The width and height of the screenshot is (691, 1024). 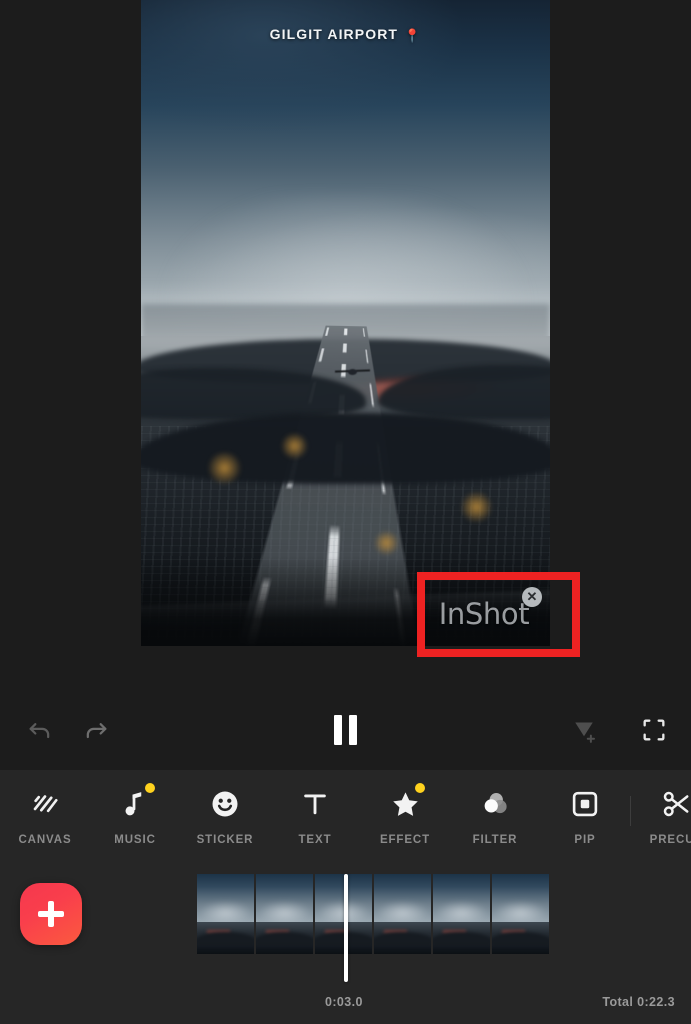 I want to click on add-keyframe-button, so click(x=584, y=730).